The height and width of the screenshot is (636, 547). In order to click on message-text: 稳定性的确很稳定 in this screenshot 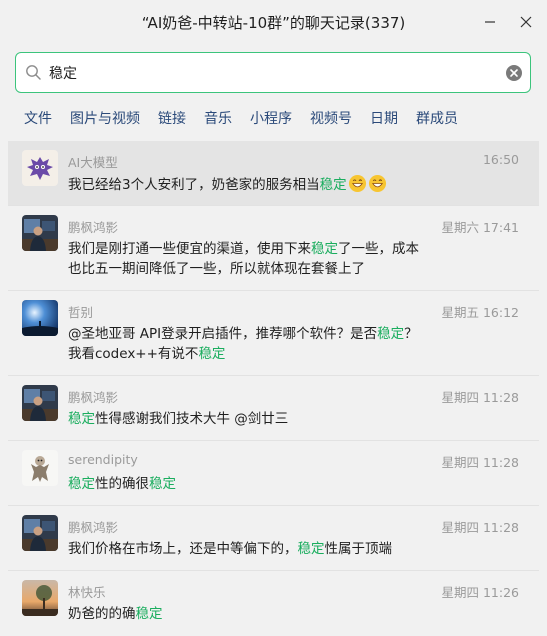, I will do `click(248, 484)`.